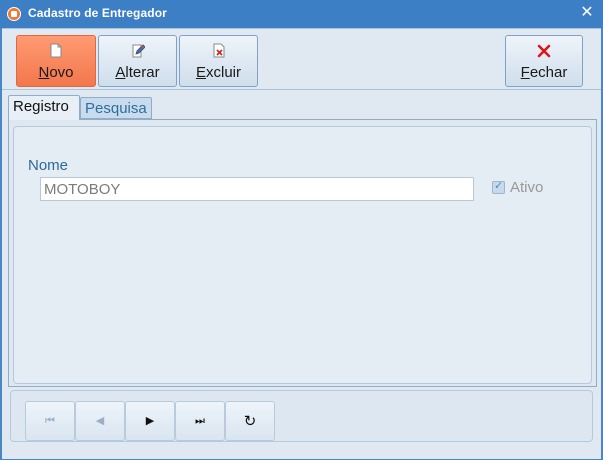 This screenshot has width=603, height=460. I want to click on prior-record-button: ◀, so click(100, 421).